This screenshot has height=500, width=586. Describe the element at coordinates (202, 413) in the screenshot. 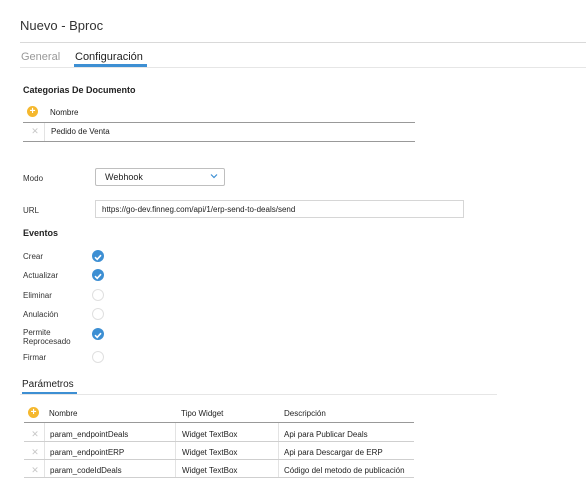

I see `parametros-column-tipo: Tipo Widget` at that location.